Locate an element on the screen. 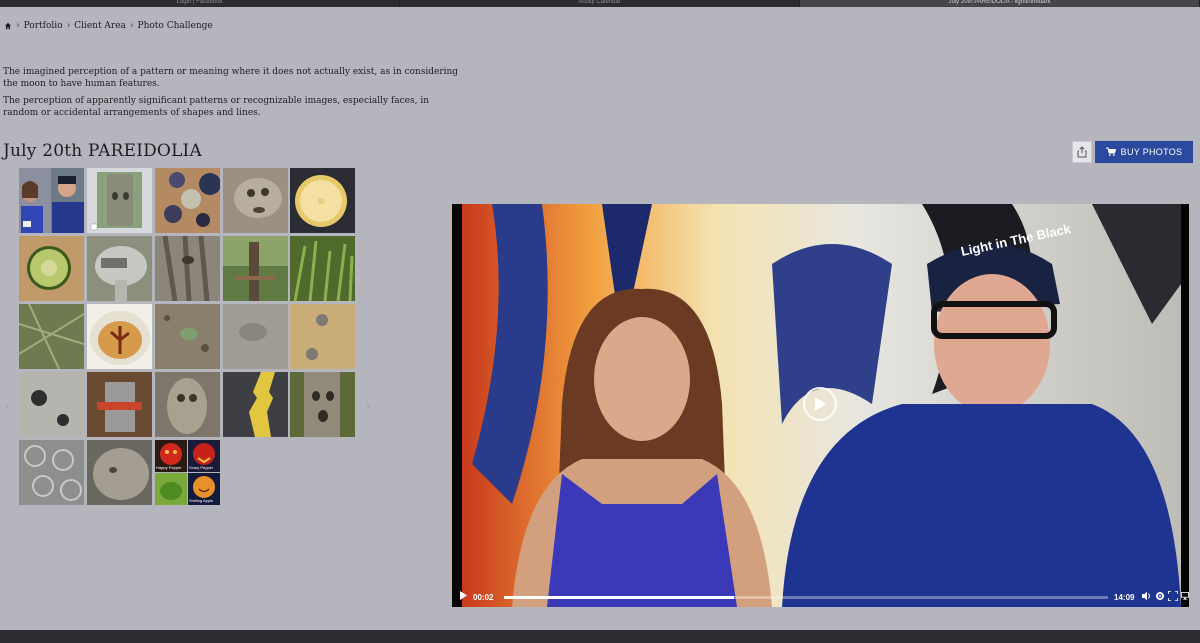 This screenshot has height=643, width=1200. current-time: 00:02 is located at coordinates (483, 597).